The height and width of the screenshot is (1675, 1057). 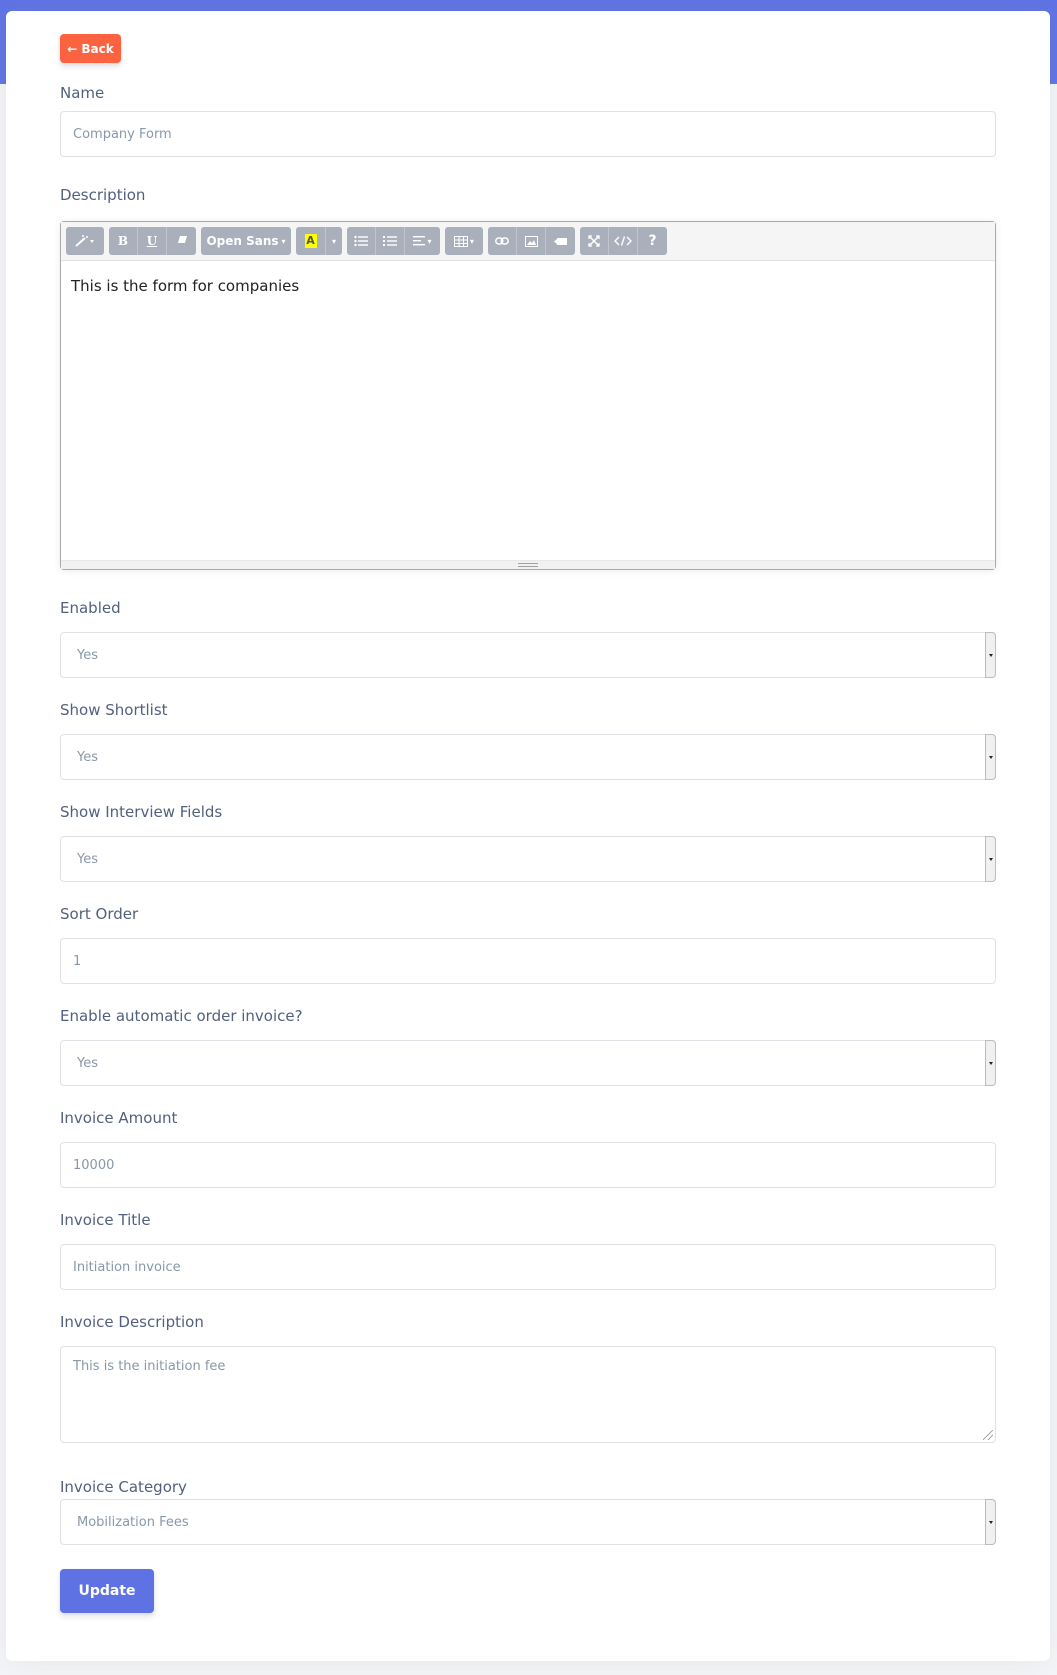 What do you see at coordinates (90, 608) in the screenshot?
I see `enabled-label: Enabled` at bounding box center [90, 608].